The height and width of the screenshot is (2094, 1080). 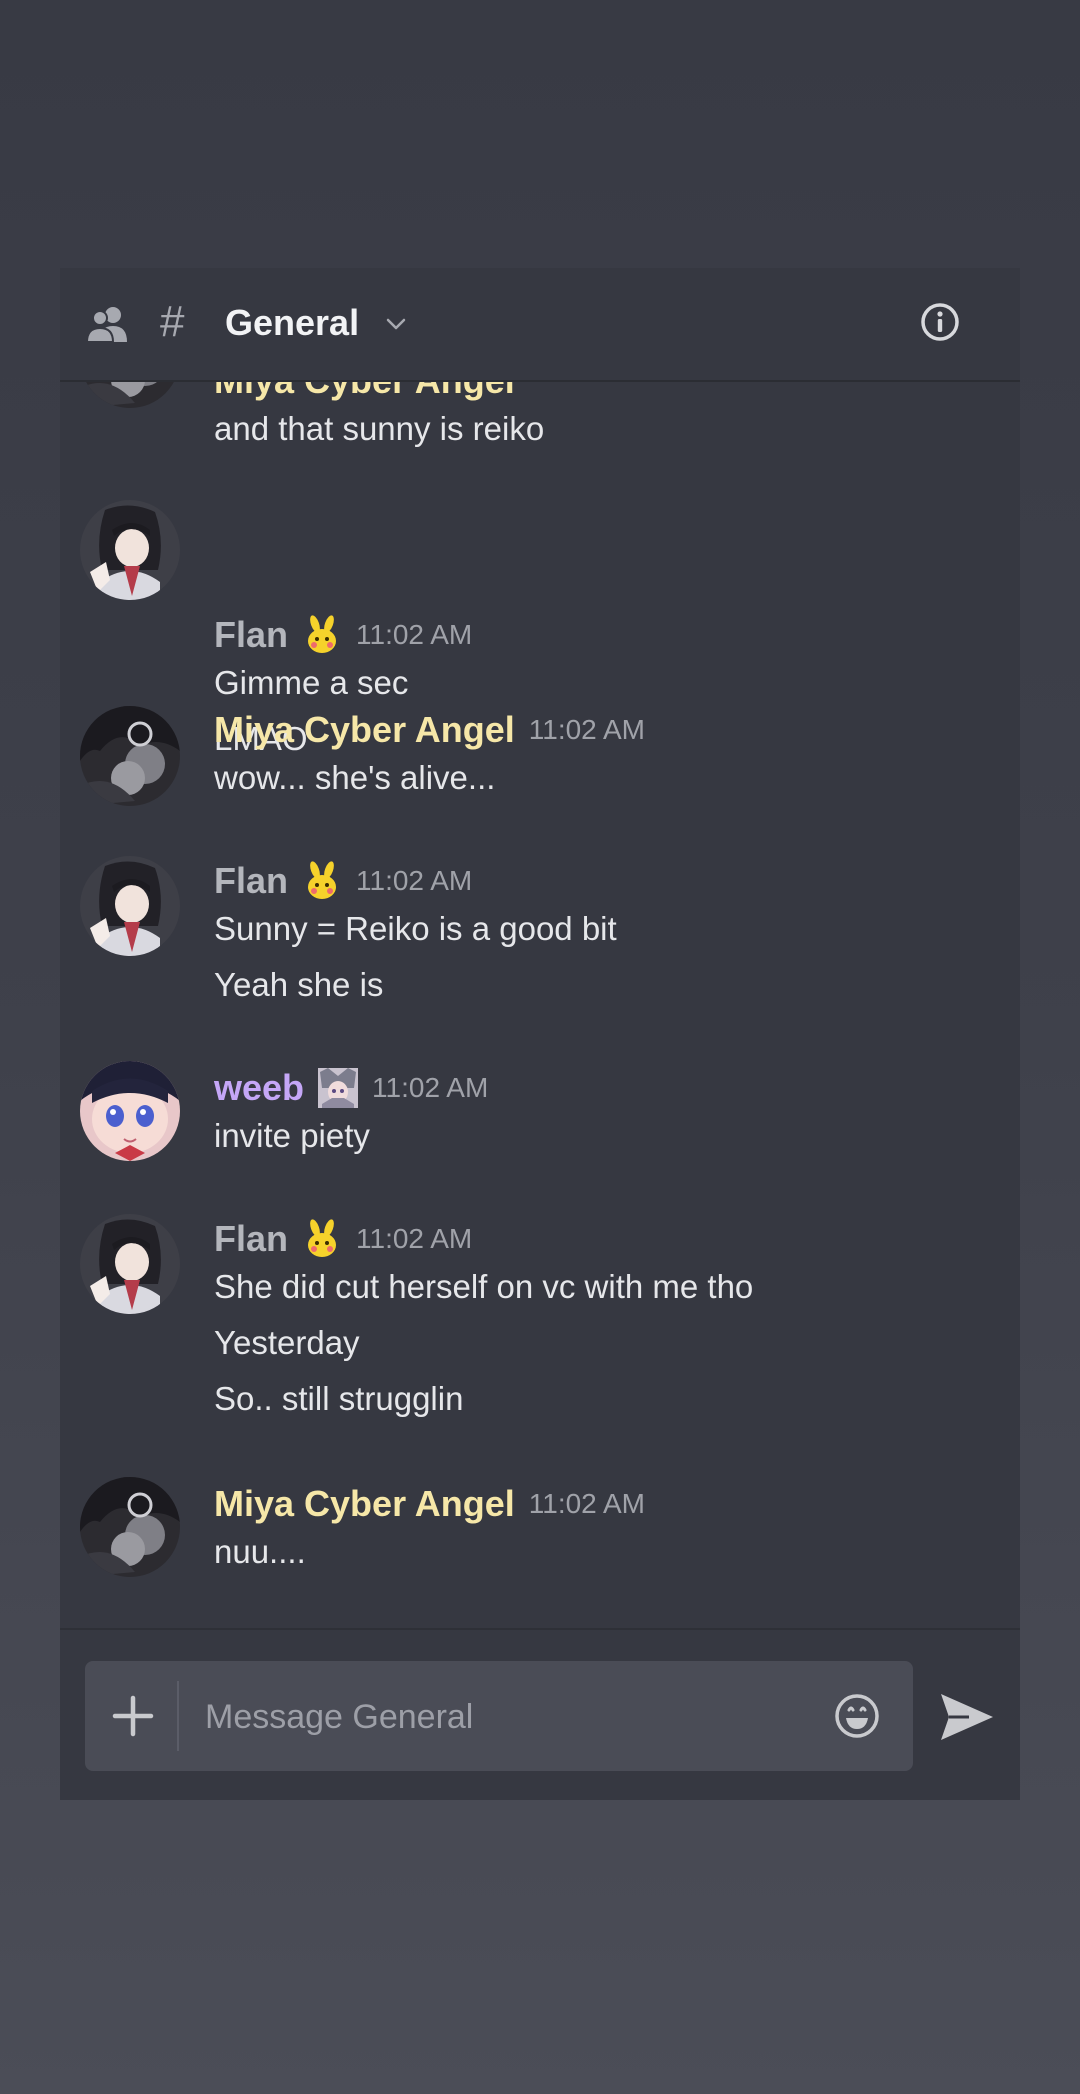 I want to click on chevron-down-icon, so click(x=396, y=324).